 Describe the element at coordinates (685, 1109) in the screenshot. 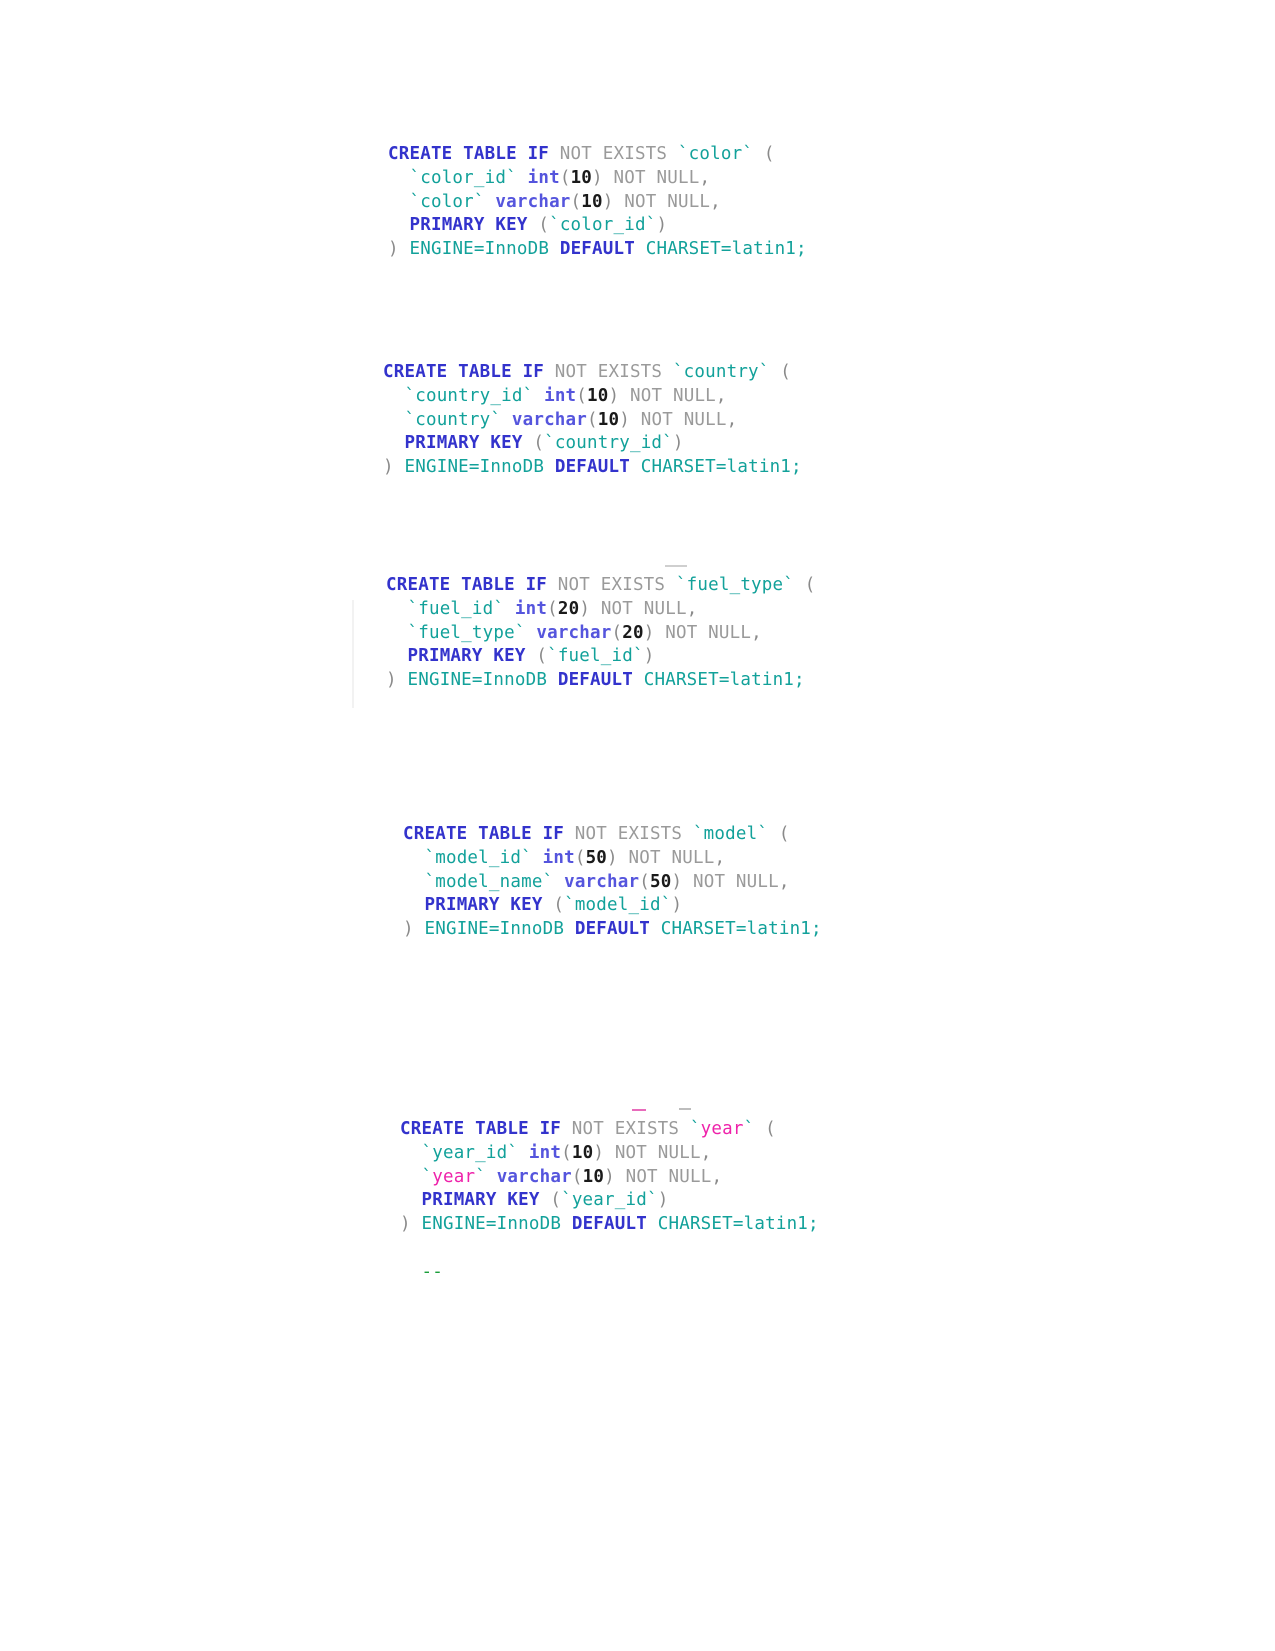

I see `scan-mark-year-b-icon` at that location.